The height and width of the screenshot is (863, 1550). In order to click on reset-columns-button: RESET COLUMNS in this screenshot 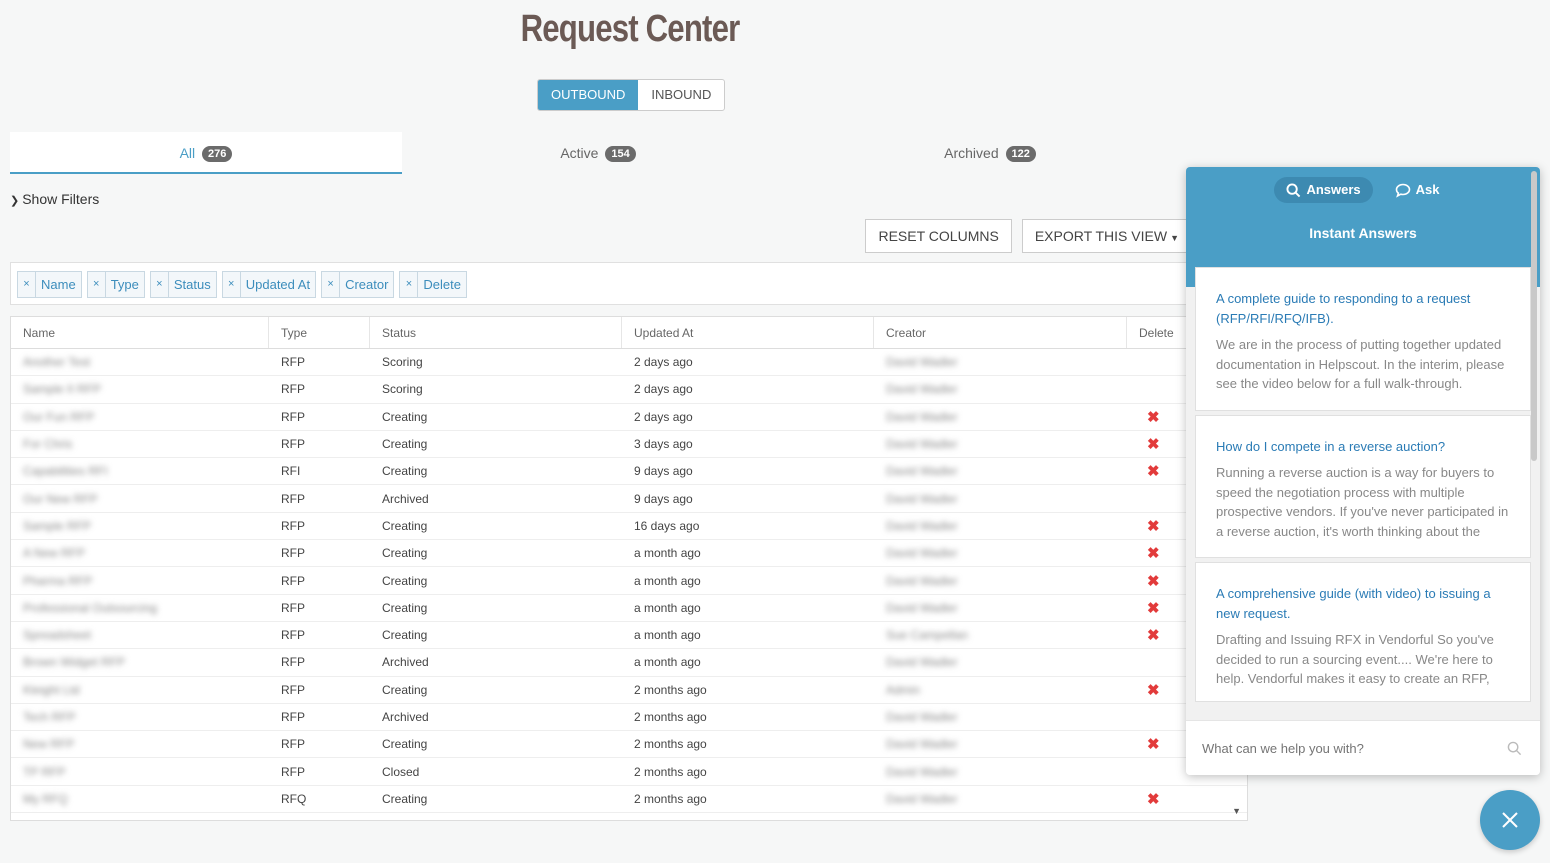, I will do `click(938, 236)`.